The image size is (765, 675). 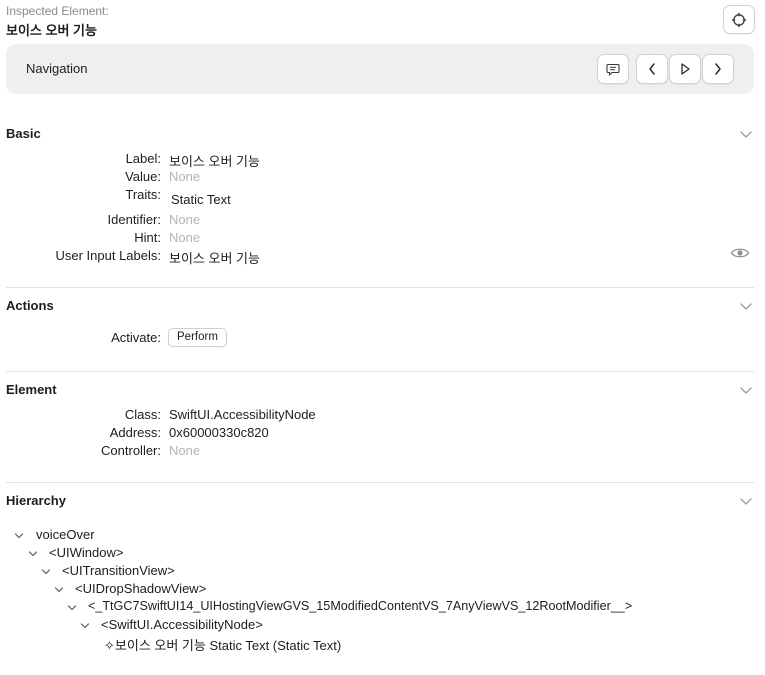 I want to click on hint-field-value: None, so click(x=185, y=237).